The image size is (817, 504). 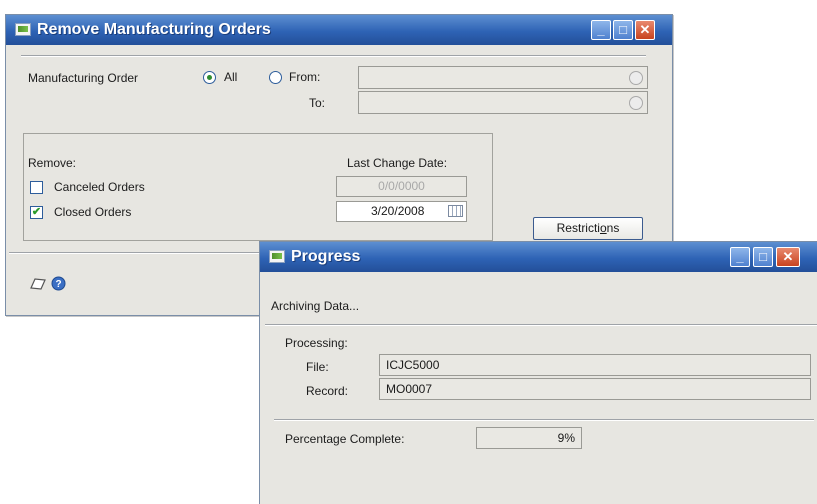 I want to click on progress-title-bar: Progress _ □ ✕, so click(x=538, y=257).